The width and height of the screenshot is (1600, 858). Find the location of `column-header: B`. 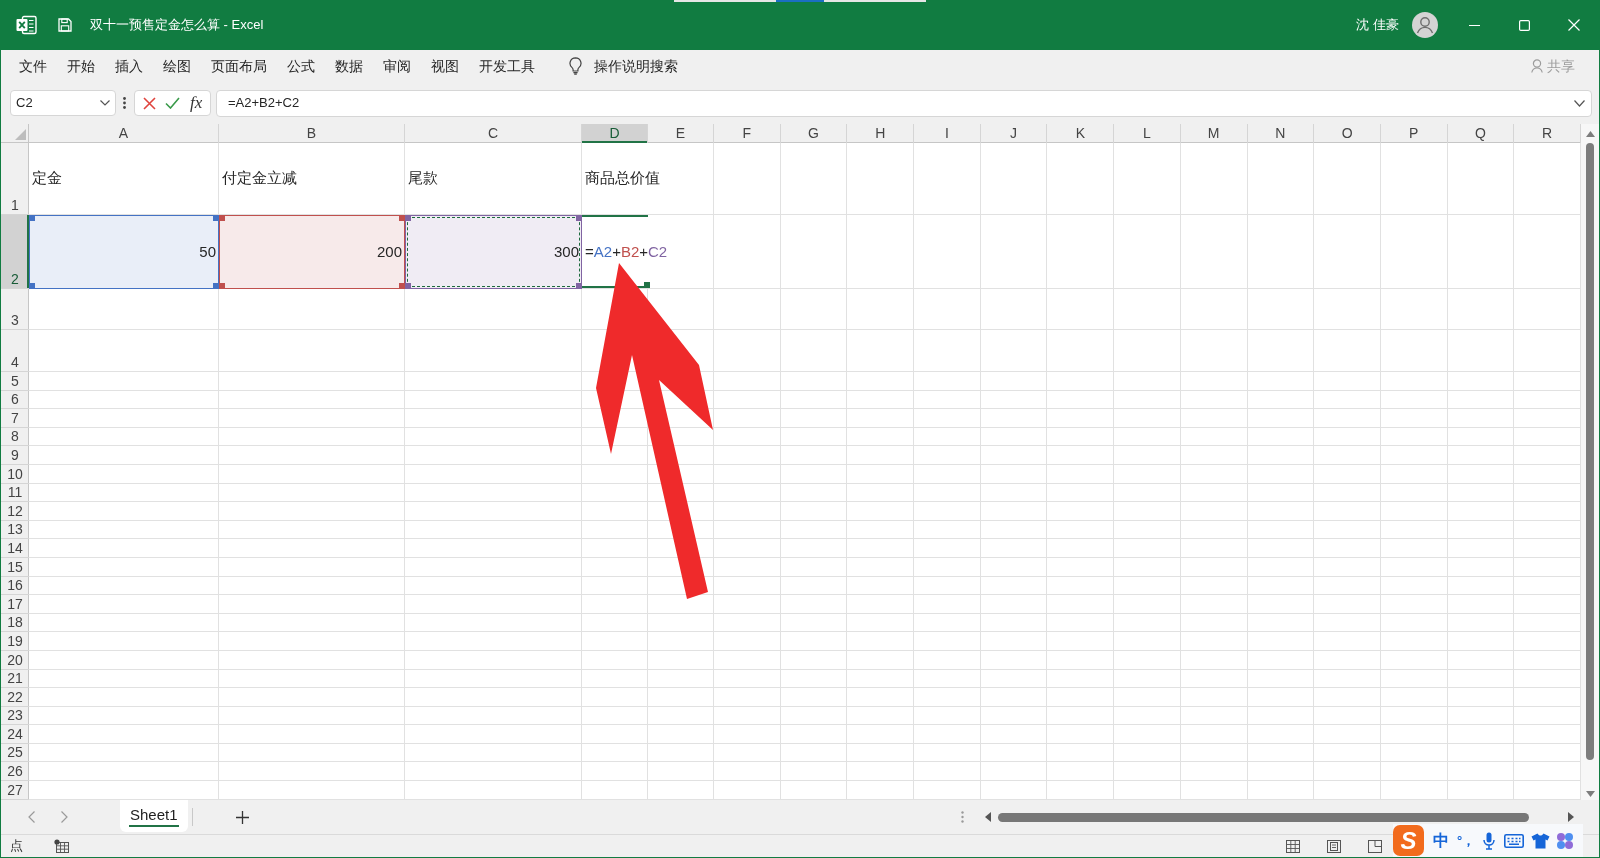

column-header: B is located at coordinates (312, 133).